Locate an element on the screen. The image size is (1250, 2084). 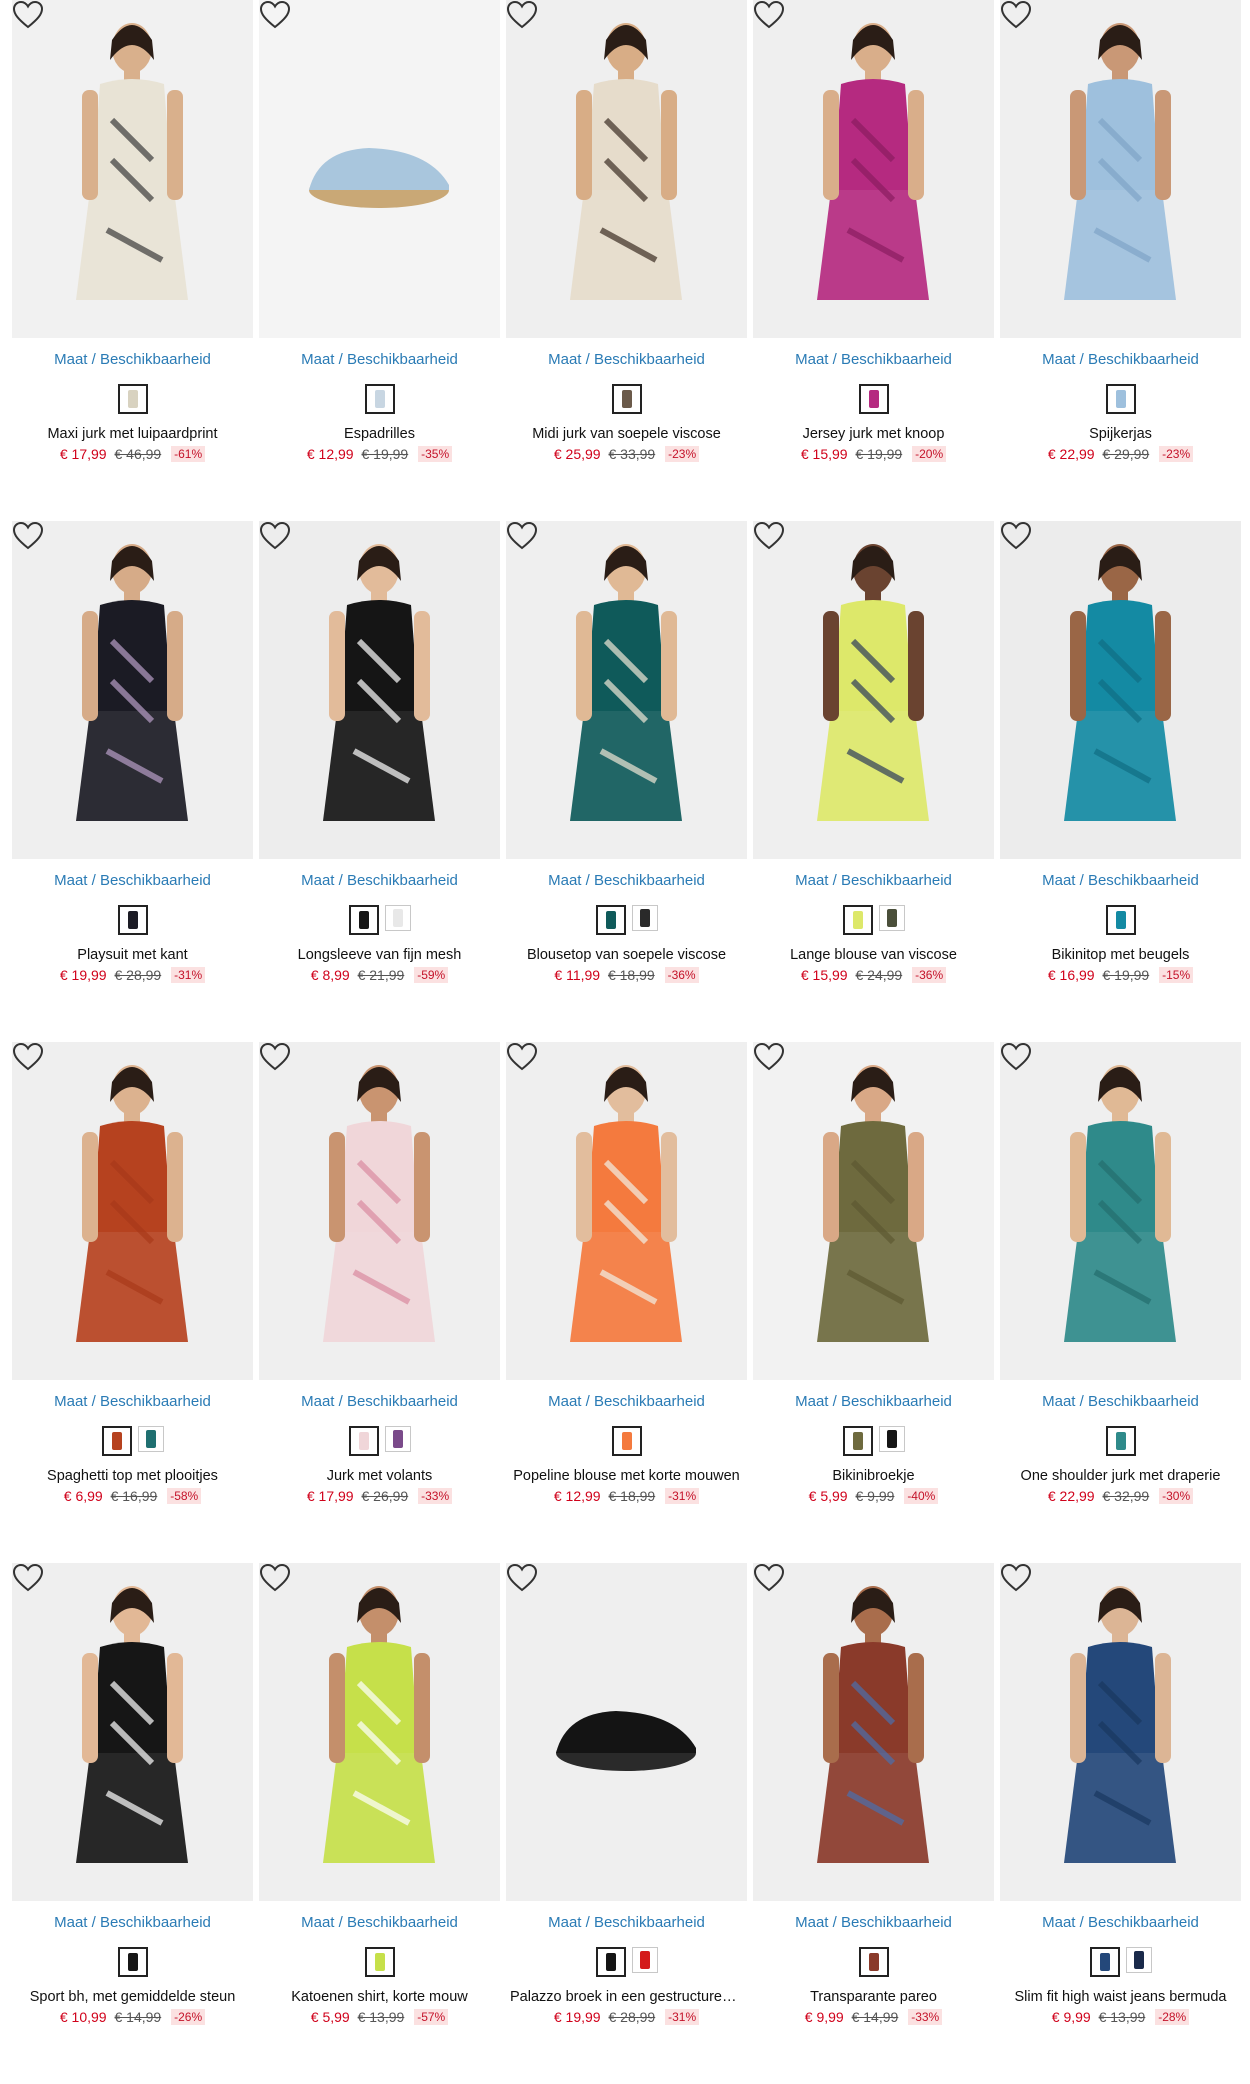
product-name: Slim fit high waist jeans bermuda is located at coordinates (1120, 1997).